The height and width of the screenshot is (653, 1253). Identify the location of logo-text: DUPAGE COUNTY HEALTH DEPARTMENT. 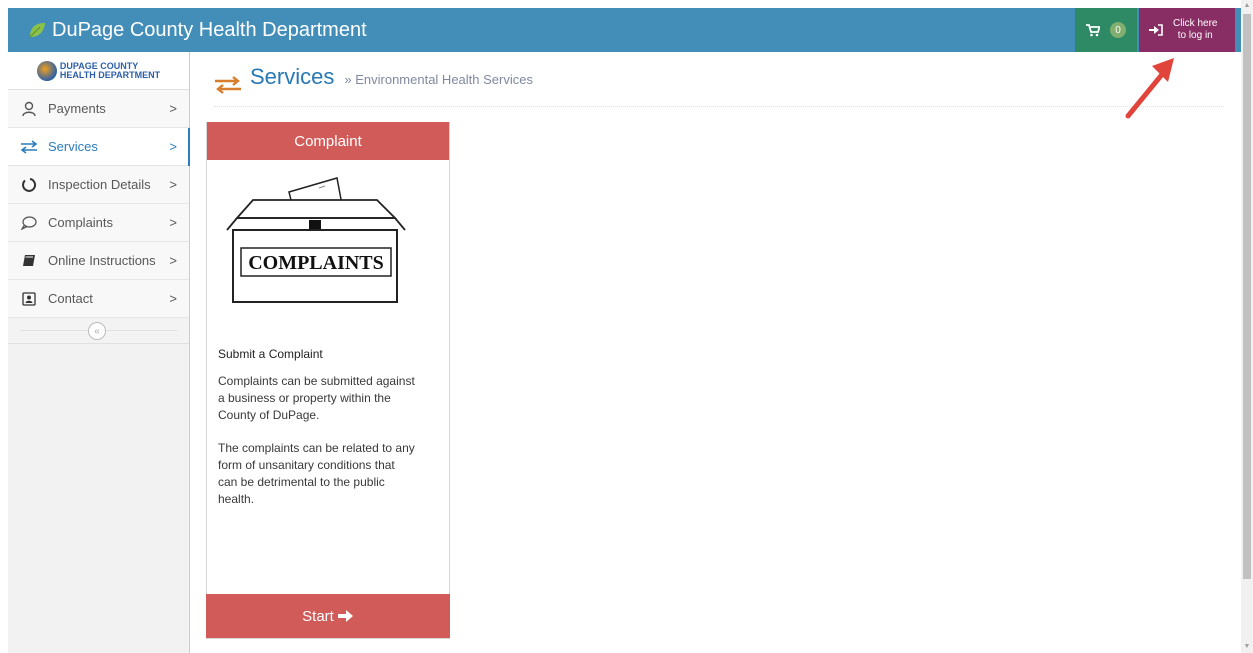
(110, 70).